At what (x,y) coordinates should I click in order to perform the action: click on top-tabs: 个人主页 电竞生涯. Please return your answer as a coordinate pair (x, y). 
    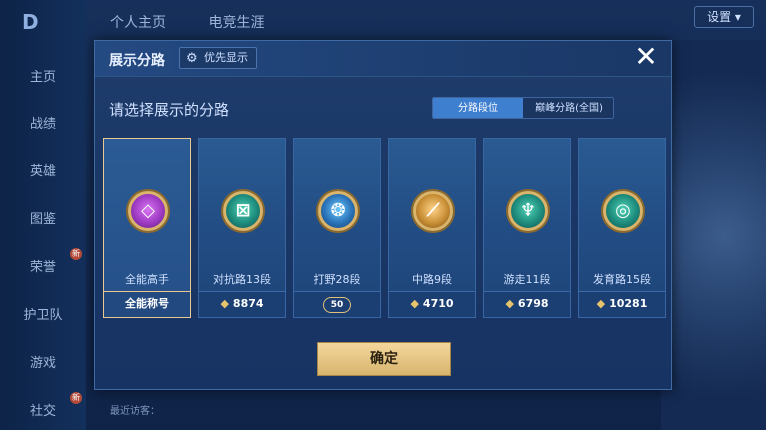
    Looking at the image, I should click on (206, 22).